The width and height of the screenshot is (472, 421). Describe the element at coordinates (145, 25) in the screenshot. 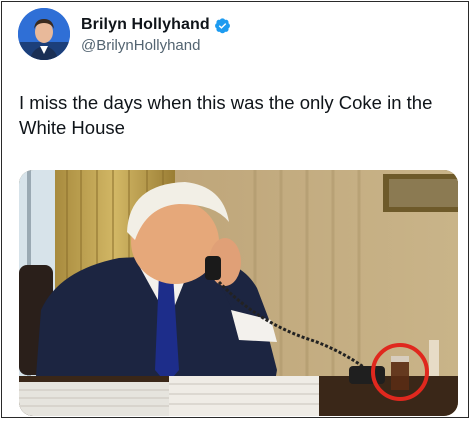

I see `display-name: Brilyn Hollyhand` at that location.